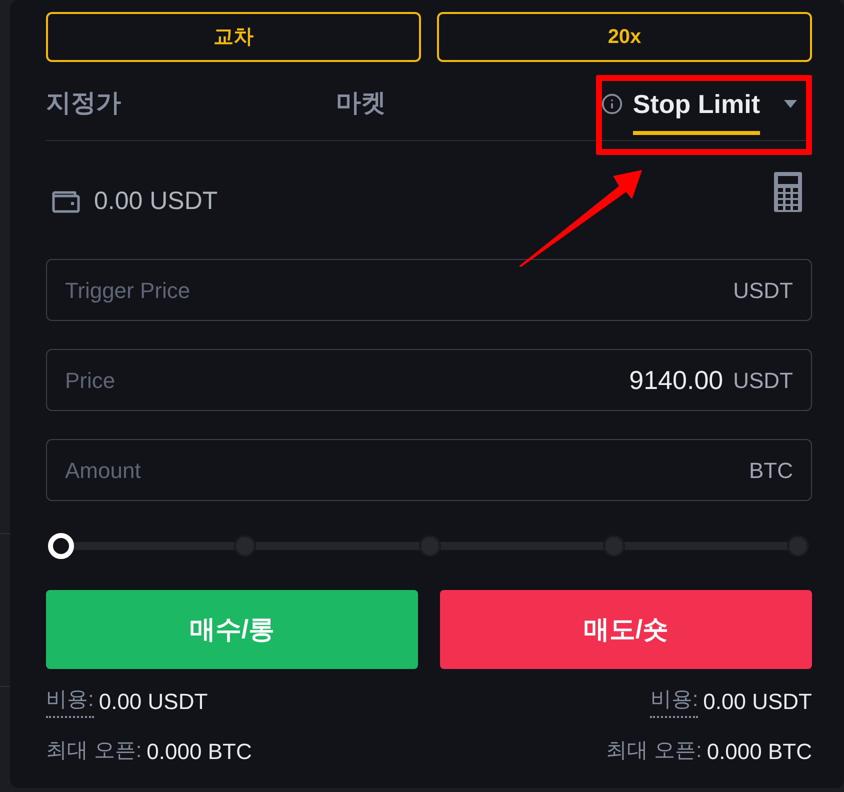  What do you see at coordinates (626, 629) in the screenshot?
I see `sell-short-button: 매도/숏` at bounding box center [626, 629].